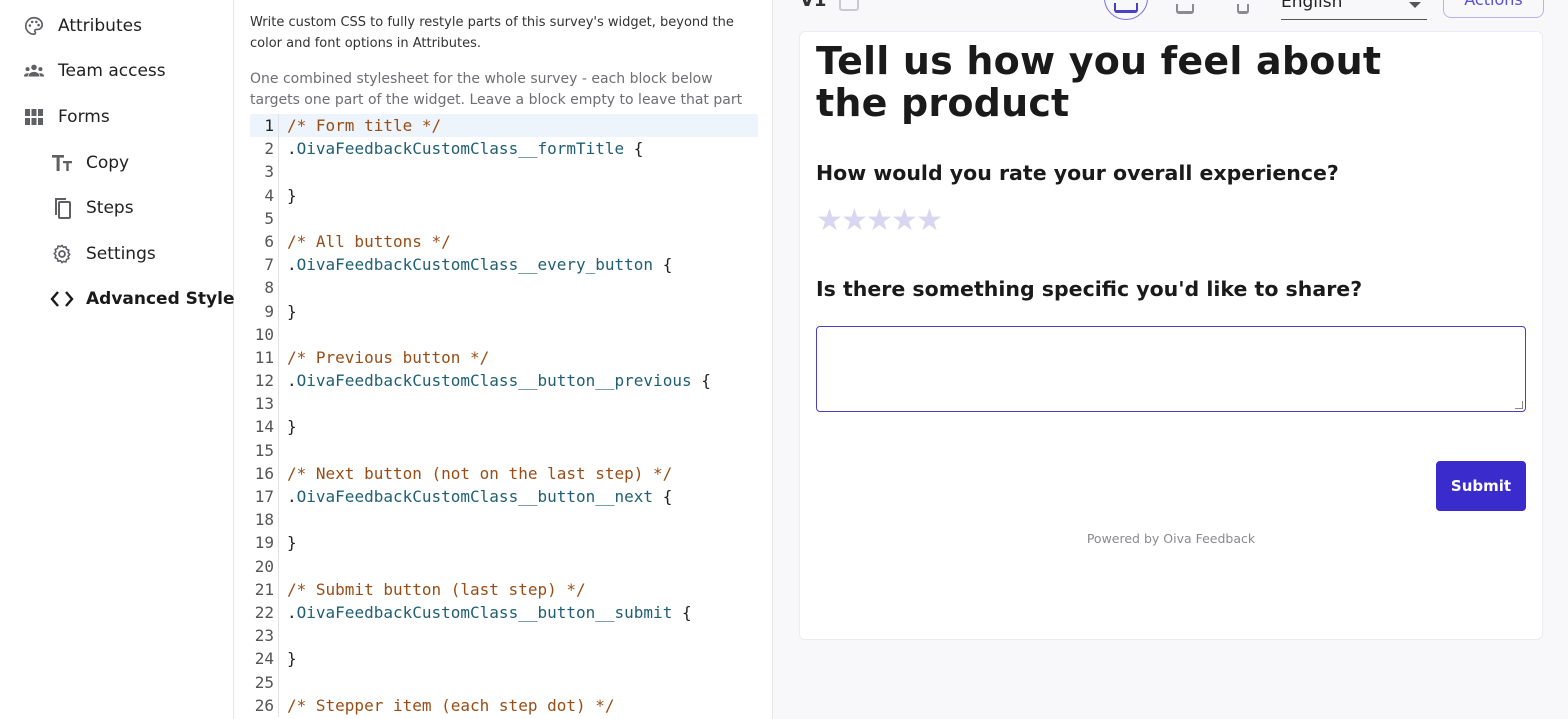 This screenshot has width=1568, height=719. I want to click on line-number: 16, so click(264, 473).